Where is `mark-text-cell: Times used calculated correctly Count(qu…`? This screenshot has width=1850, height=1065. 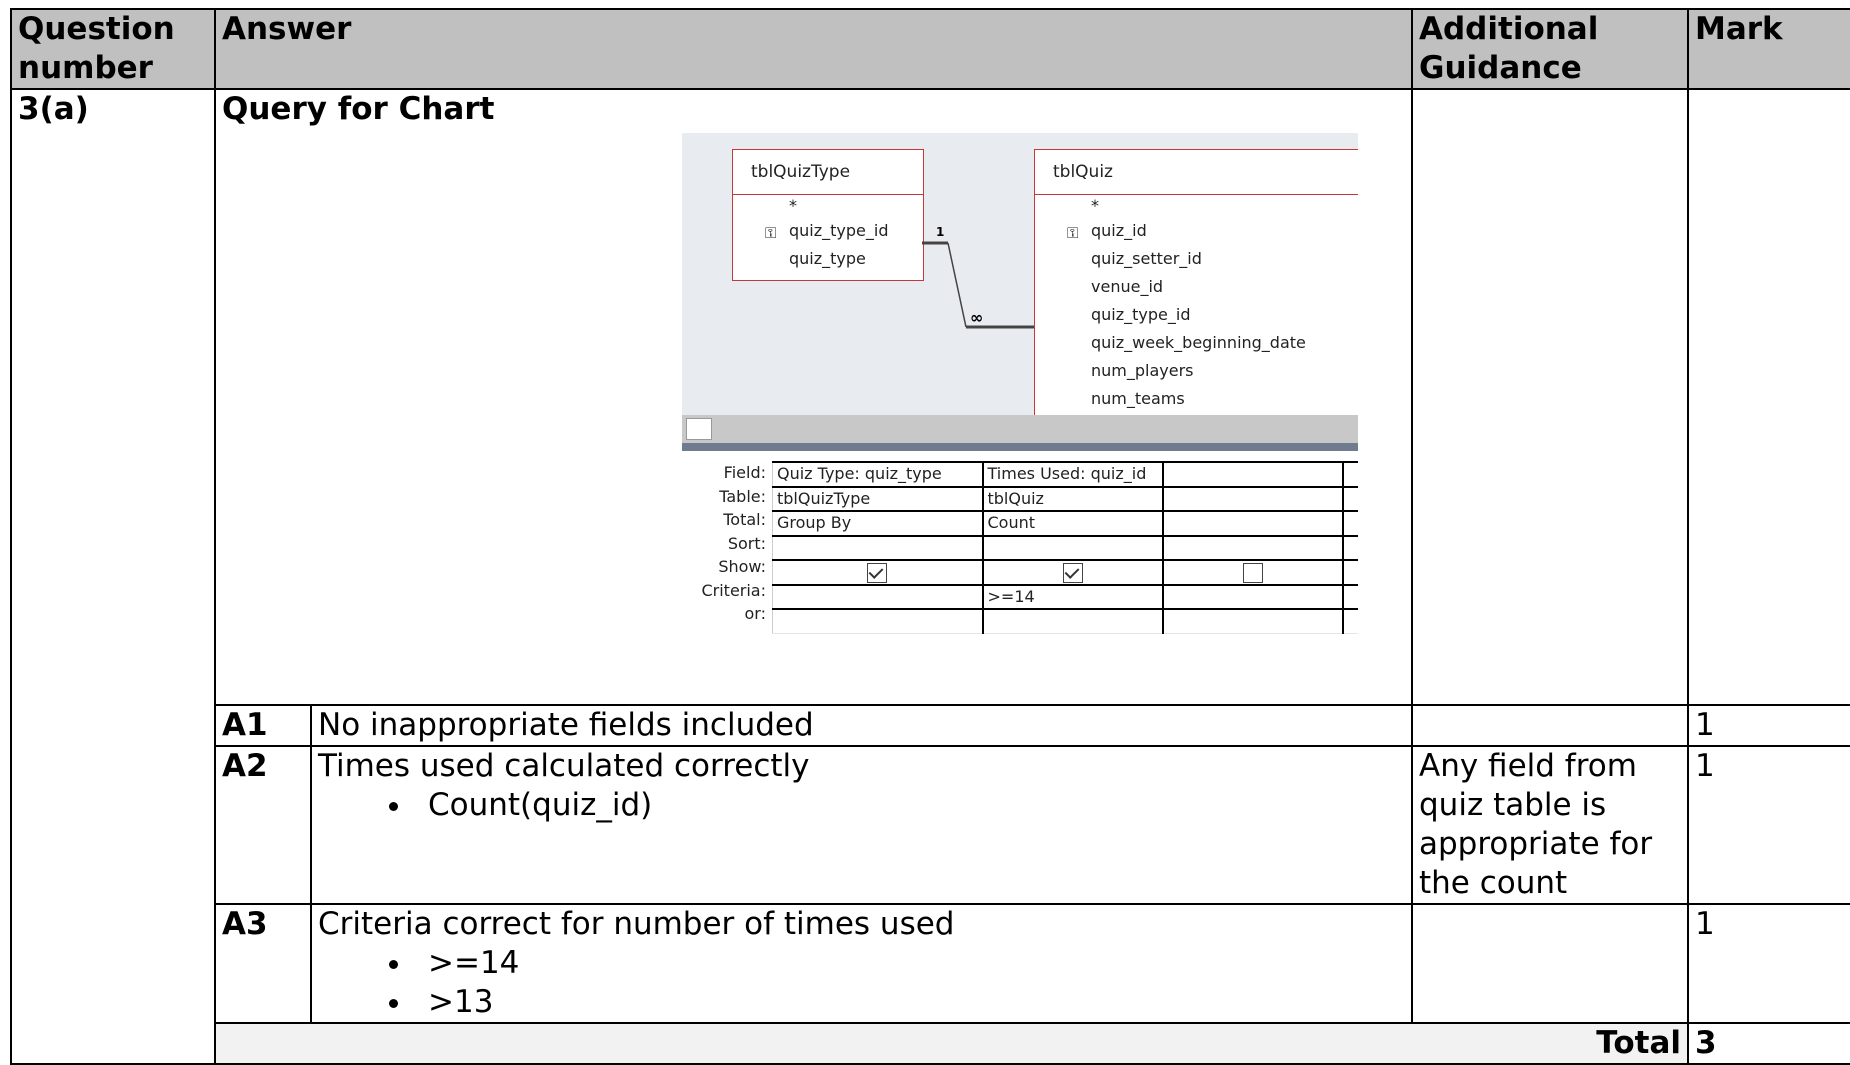 mark-text-cell: Times used calculated correctly Count(qu… is located at coordinates (861, 825).